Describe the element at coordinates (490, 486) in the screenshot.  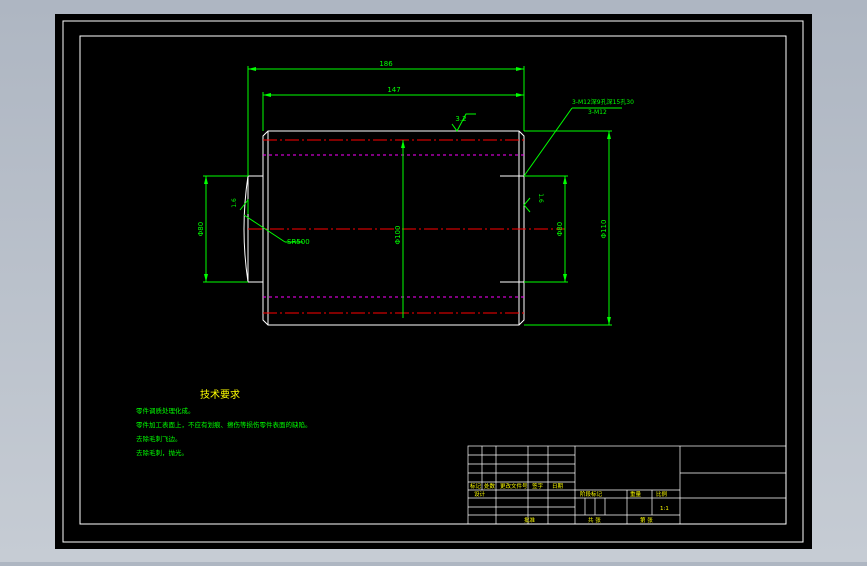
I see `tb-count: 处数` at that location.